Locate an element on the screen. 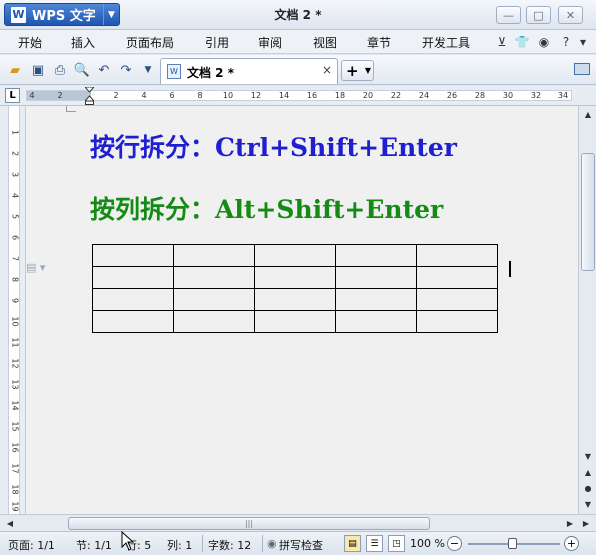 This screenshot has height=555, width=596. ruler-number: 10 is located at coordinates (228, 95).